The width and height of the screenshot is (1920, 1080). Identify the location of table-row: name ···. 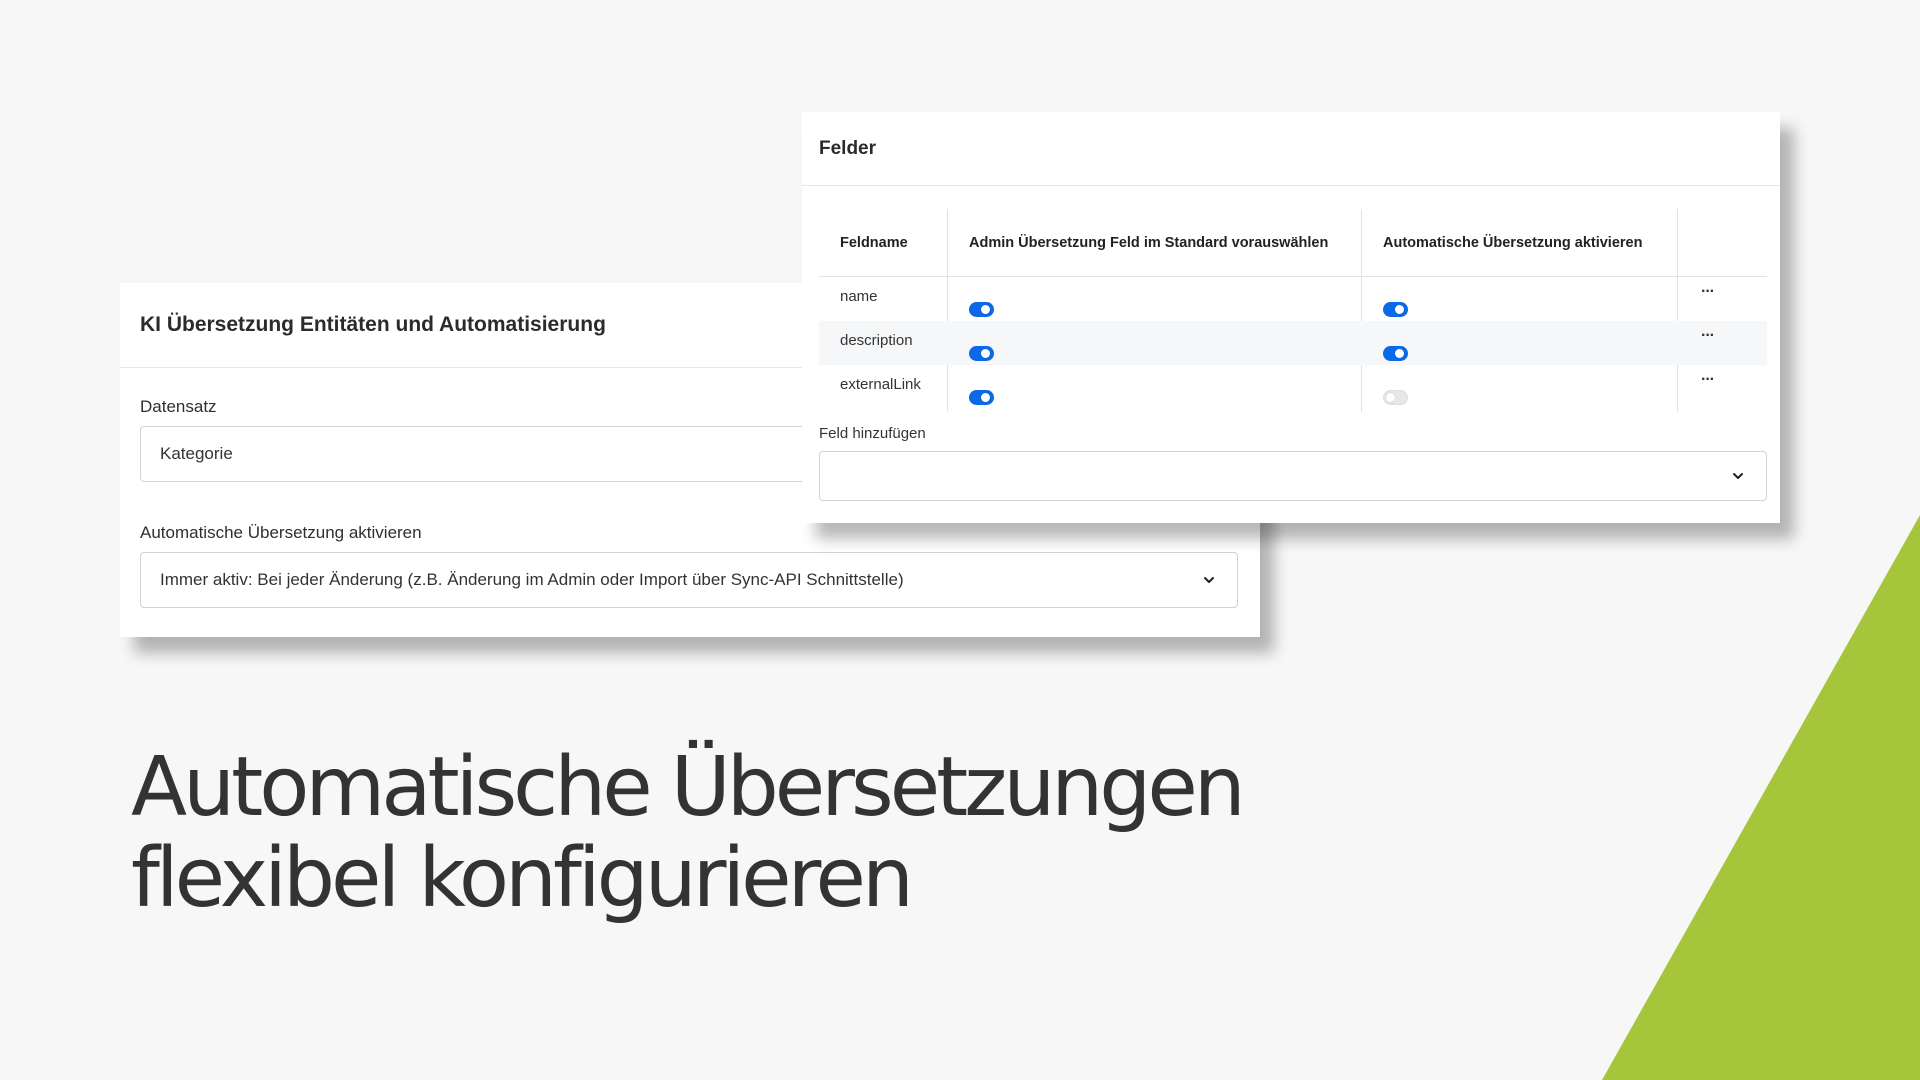
(1293, 299).